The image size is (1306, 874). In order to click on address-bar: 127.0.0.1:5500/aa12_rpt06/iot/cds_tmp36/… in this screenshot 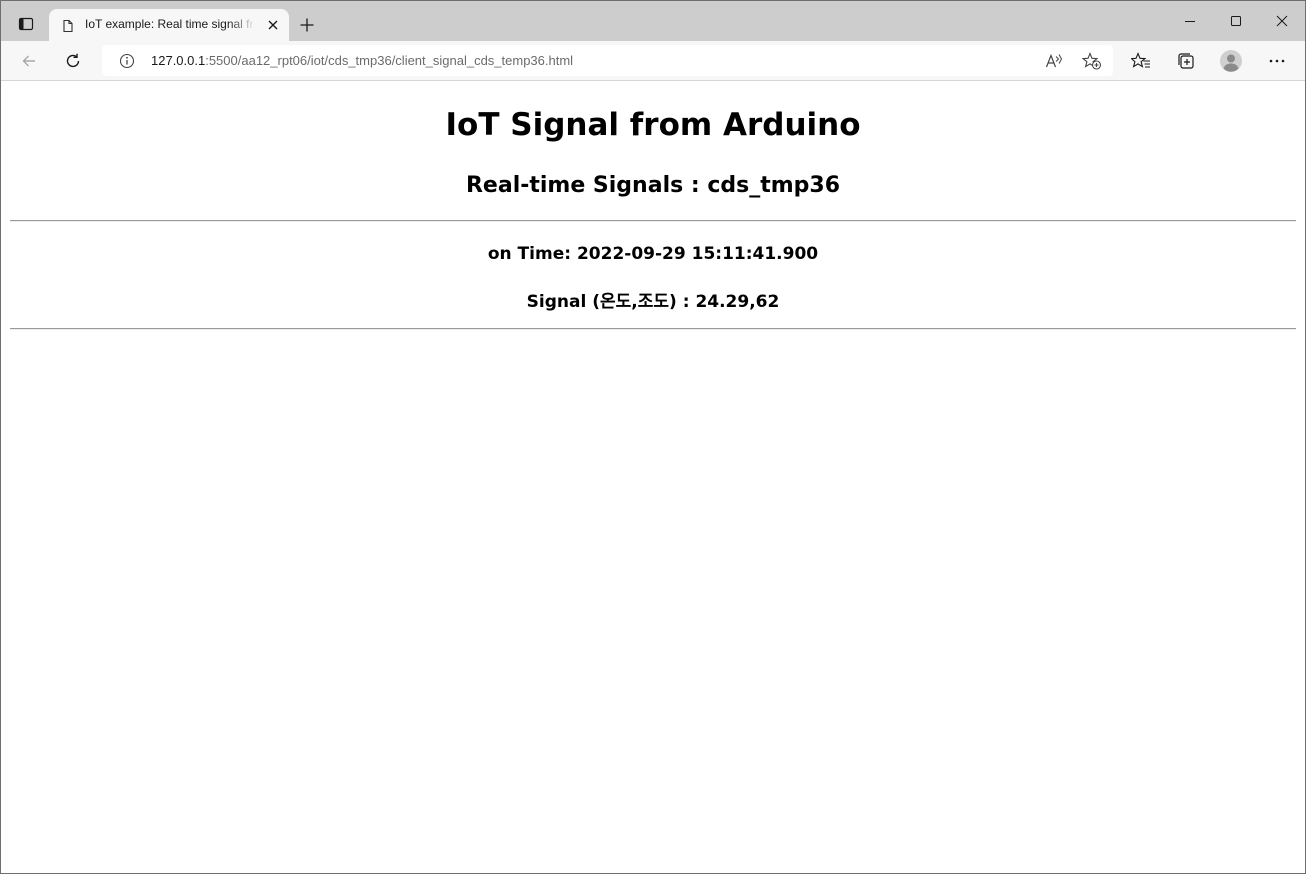, I will do `click(607, 60)`.